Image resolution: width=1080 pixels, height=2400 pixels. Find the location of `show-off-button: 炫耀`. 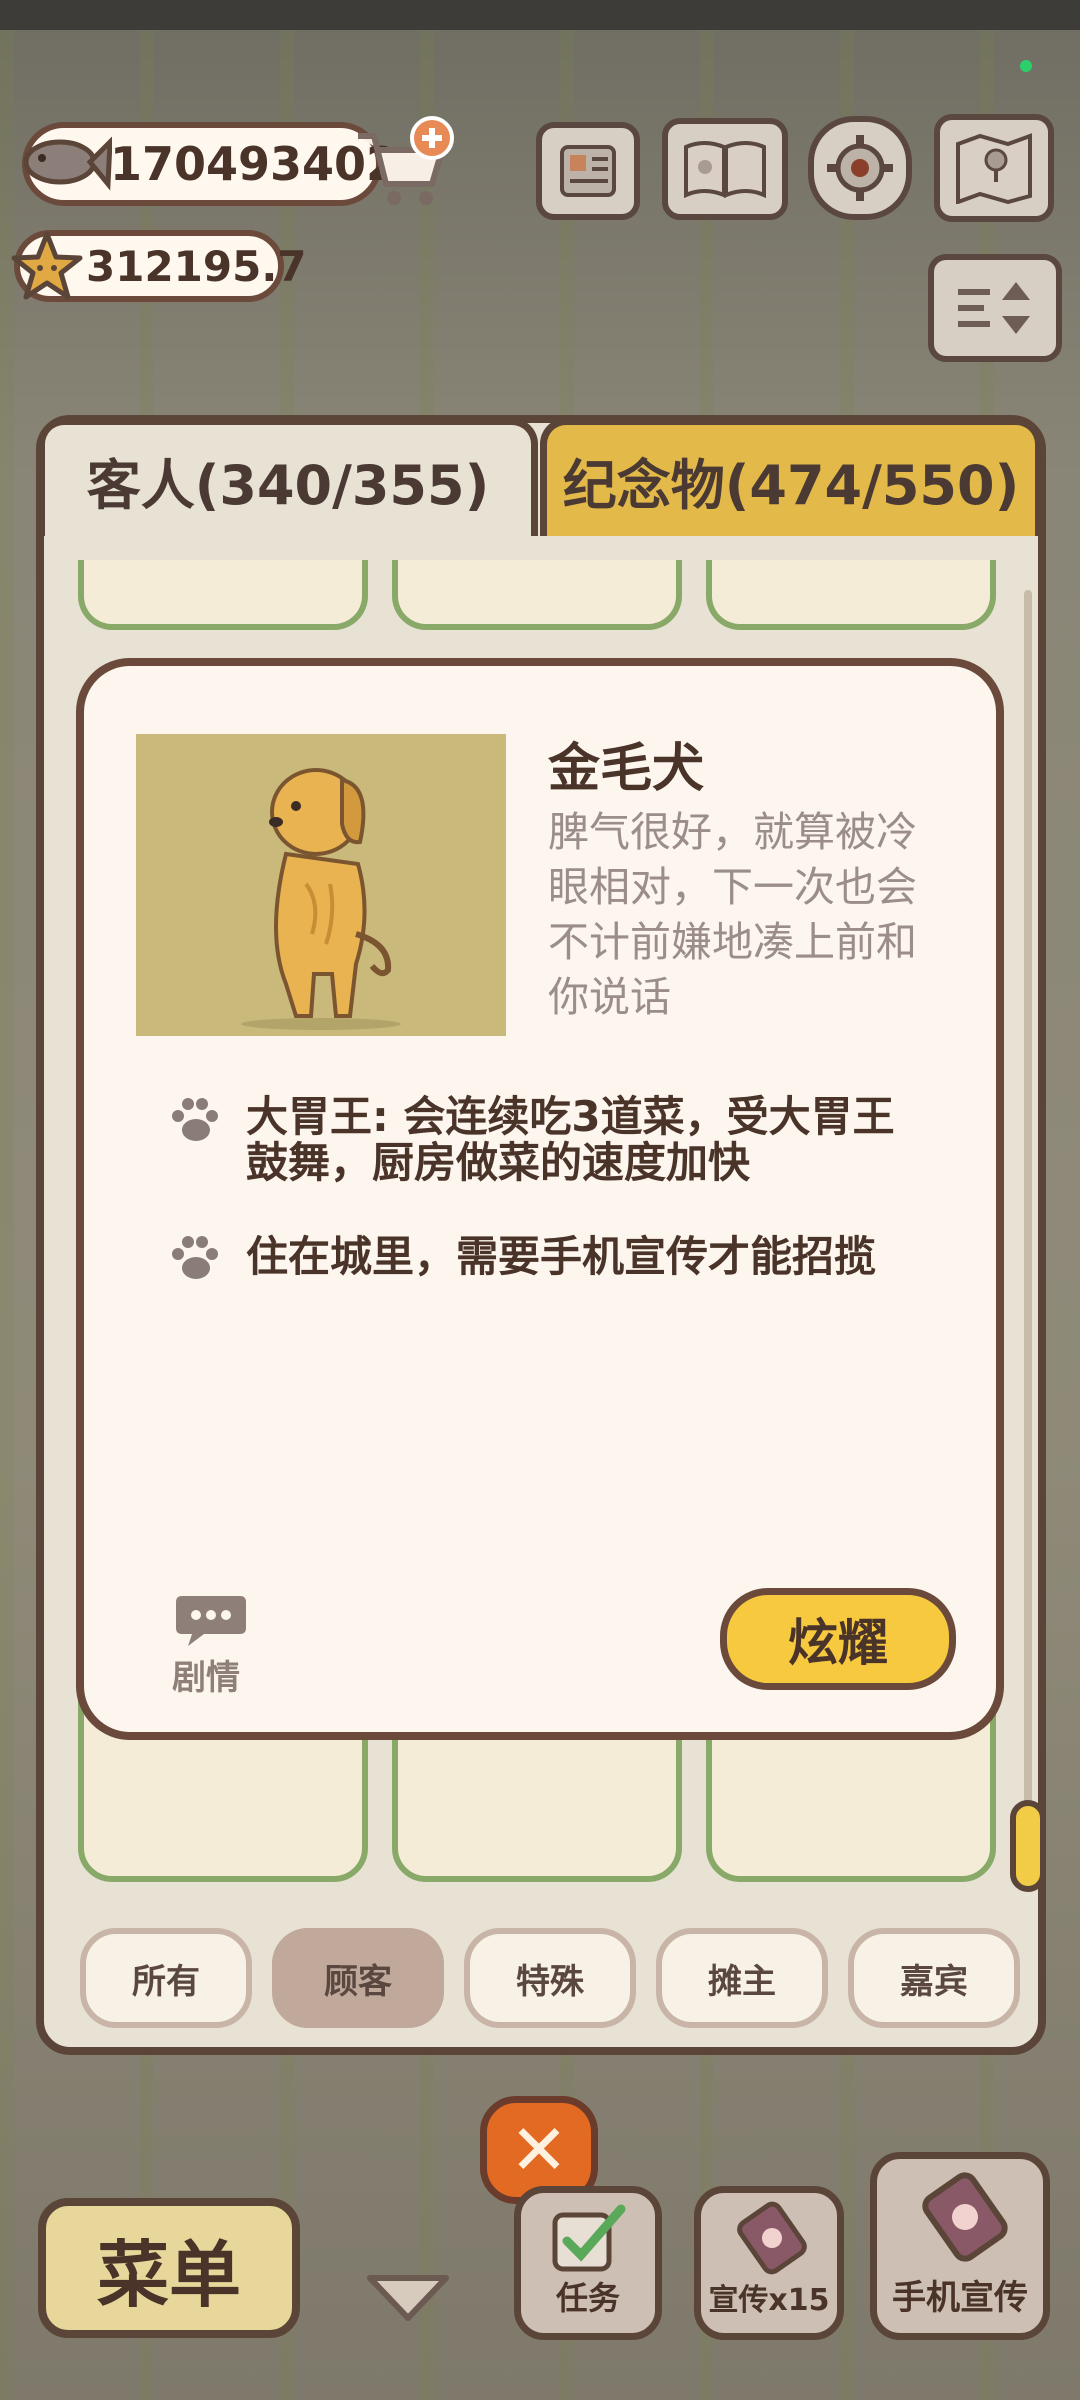

show-off-button: 炫耀 is located at coordinates (838, 1639).